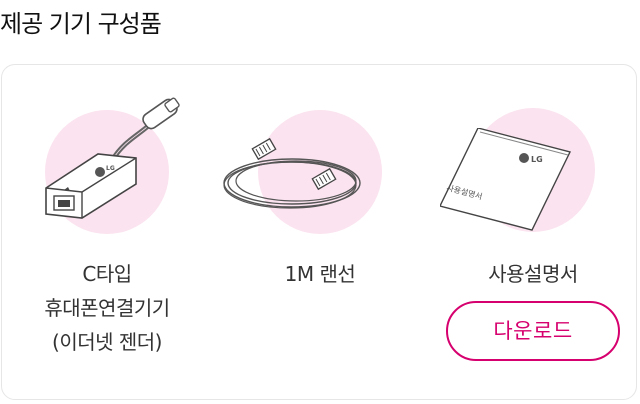  What do you see at coordinates (506, 179) in the screenshot?
I see `manual-booklet-icon: LG 사용설명서` at bounding box center [506, 179].